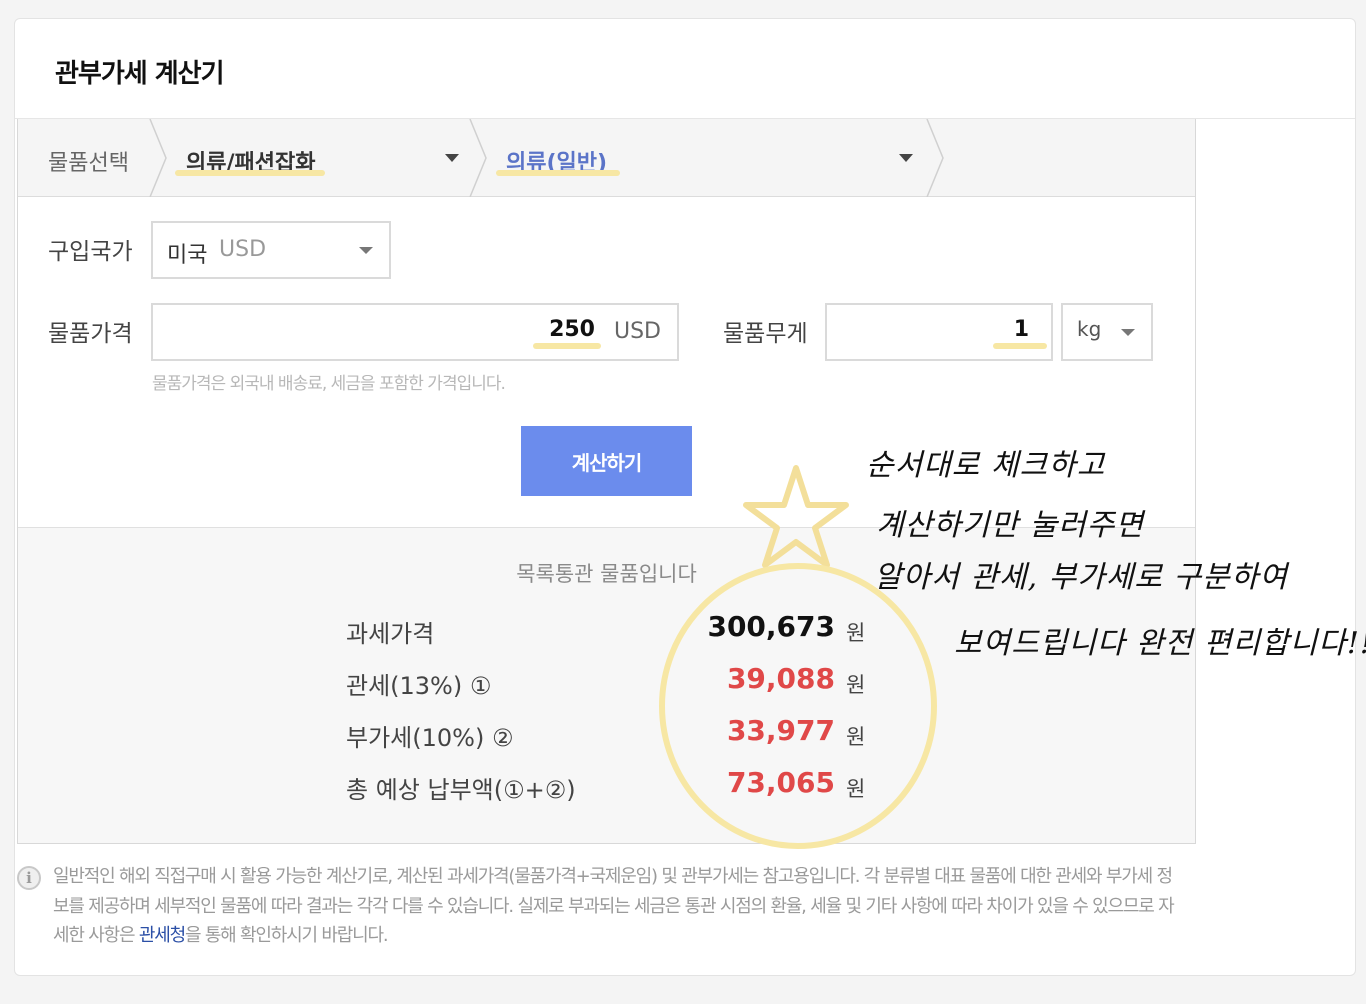 This screenshot has width=1366, height=1004. What do you see at coordinates (461, 790) in the screenshot?
I see `total-label: 총 예상 납부액(①+②)` at bounding box center [461, 790].